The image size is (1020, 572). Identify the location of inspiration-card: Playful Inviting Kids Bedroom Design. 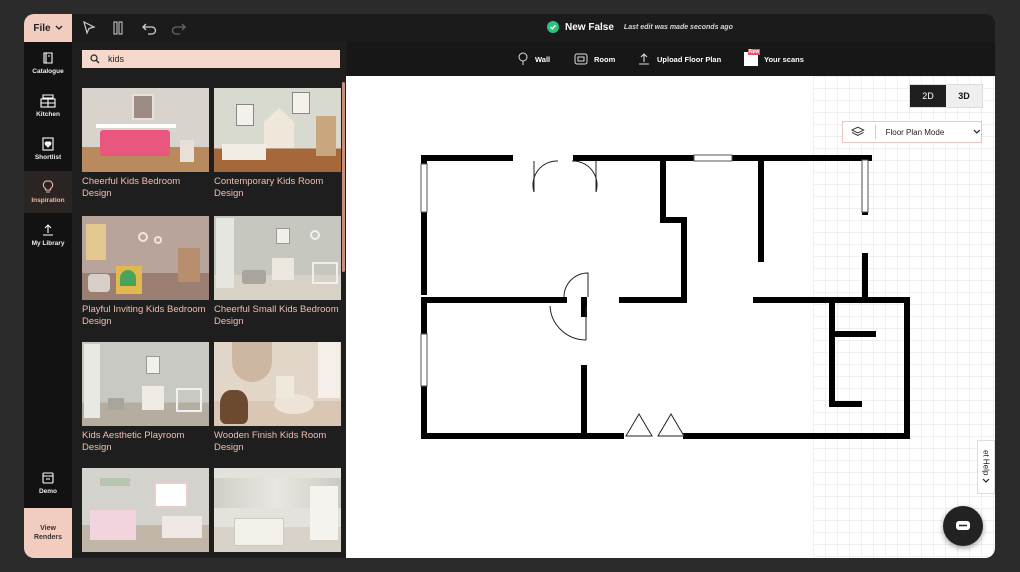
(145, 272).